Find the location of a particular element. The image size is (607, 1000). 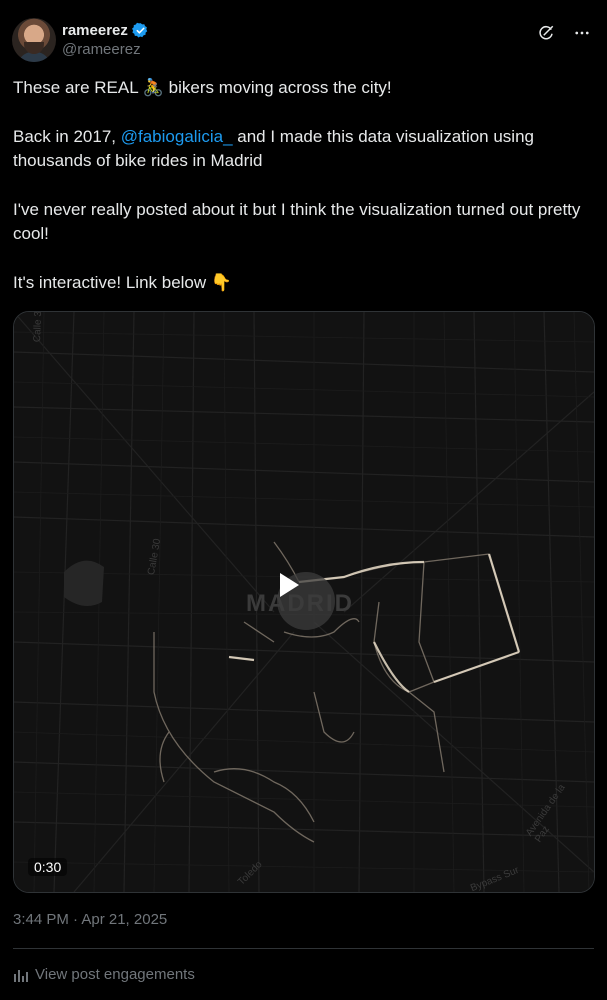

grok-icon is located at coordinates (546, 33).